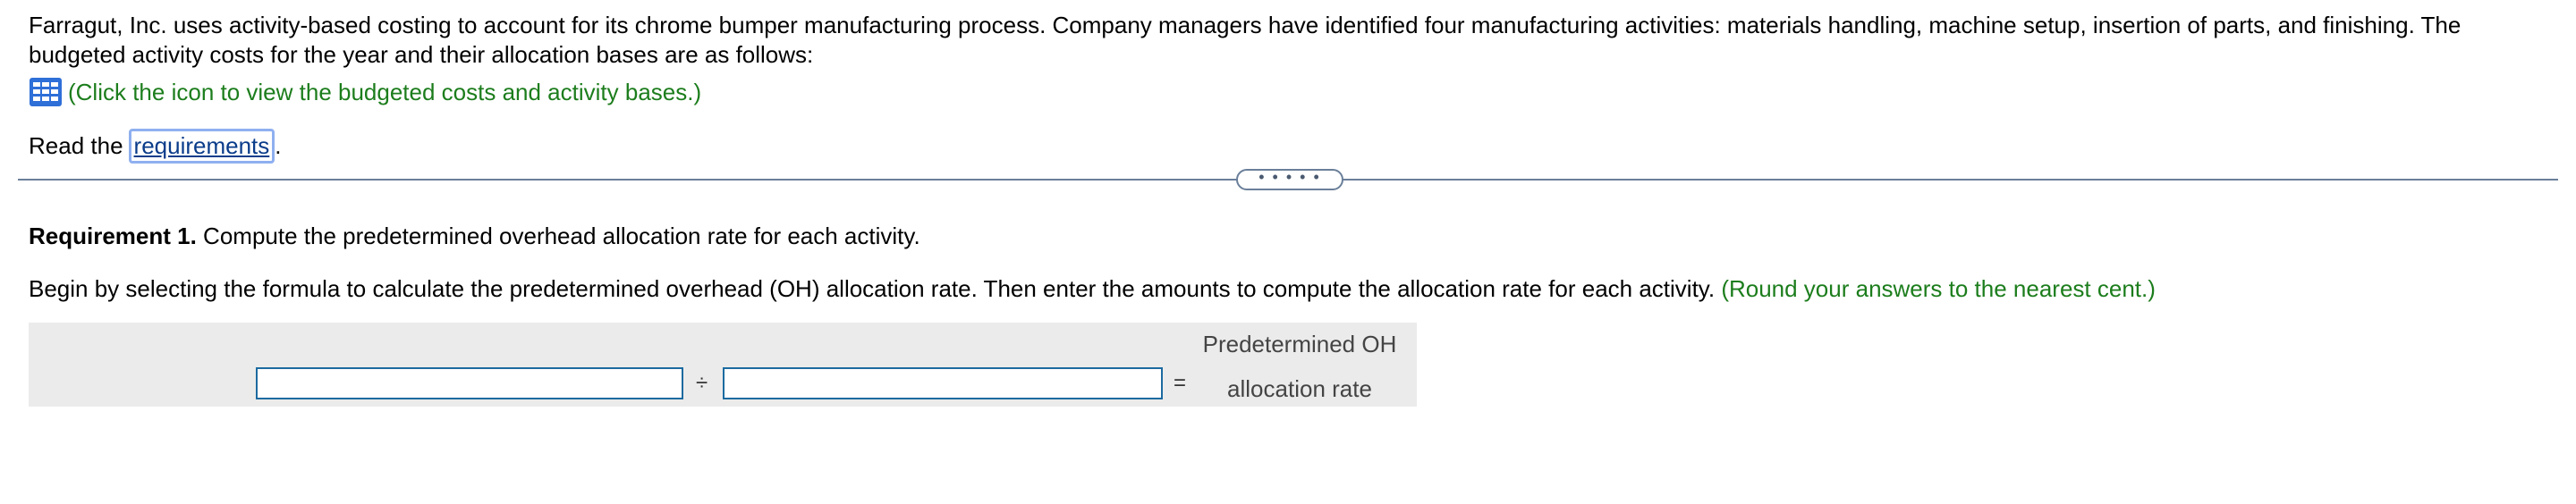 This screenshot has width=2576, height=504. What do you see at coordinates (201, 146) in the screenshot?
I see `requirements-link: requirements` at bounding box center [201, 146].